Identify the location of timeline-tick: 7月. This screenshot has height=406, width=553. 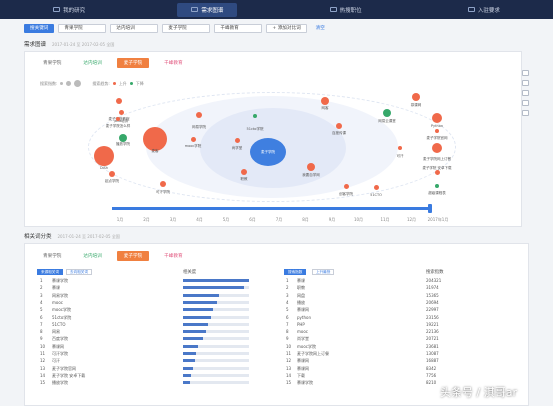
(279, 219).